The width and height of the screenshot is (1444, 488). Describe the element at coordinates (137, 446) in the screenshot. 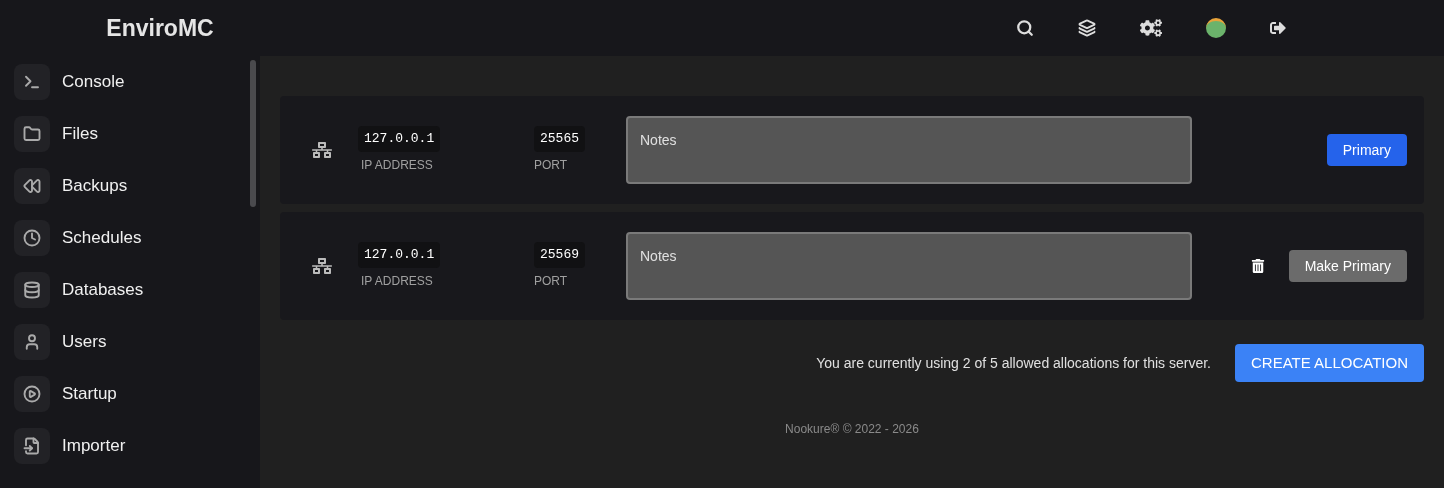

I see `sidebar-item: Importer` at that location.